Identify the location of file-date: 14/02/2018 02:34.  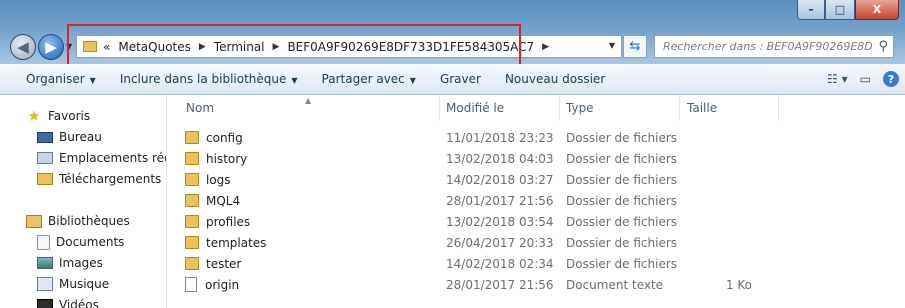
(500, 263).